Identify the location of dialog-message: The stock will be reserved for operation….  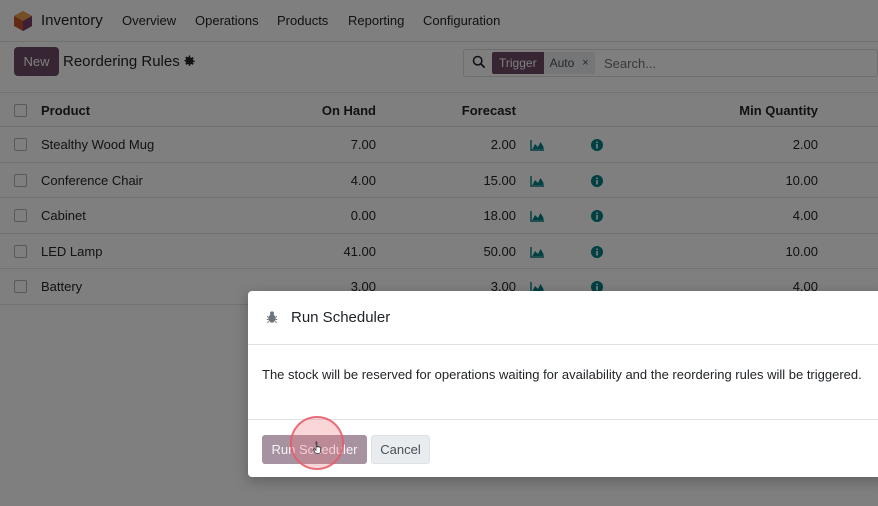
(562, 374).